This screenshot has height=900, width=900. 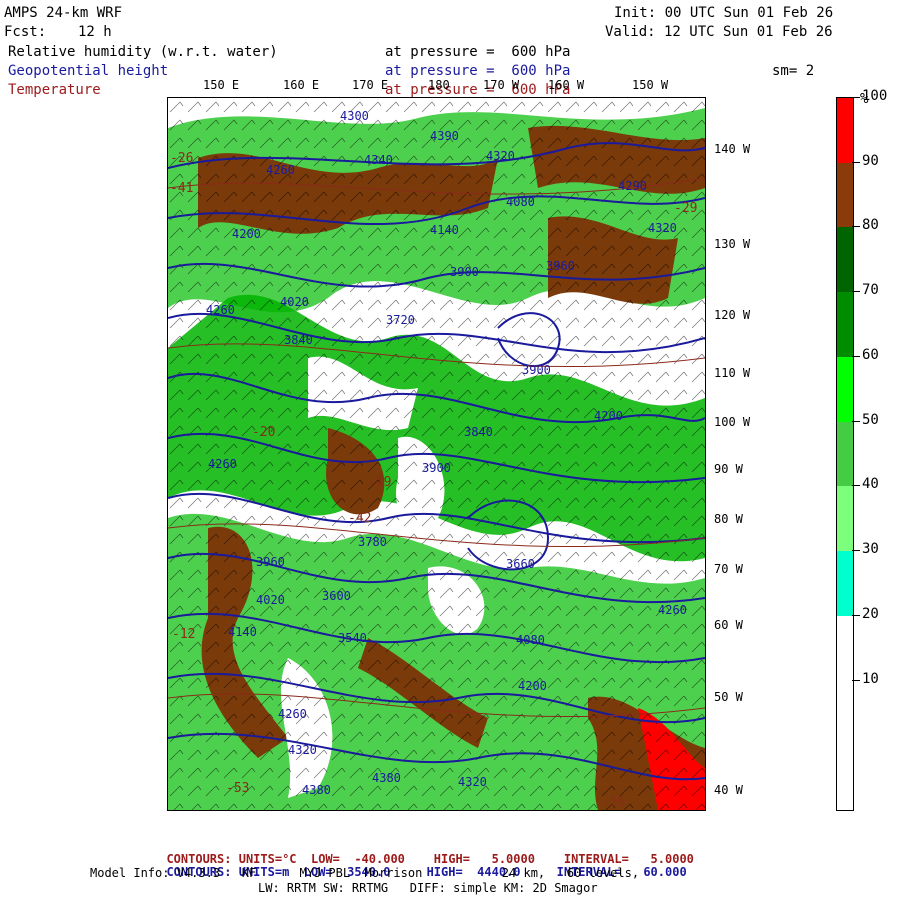 I want to click on colorbar-label: 100, so click(x=875, y=96).